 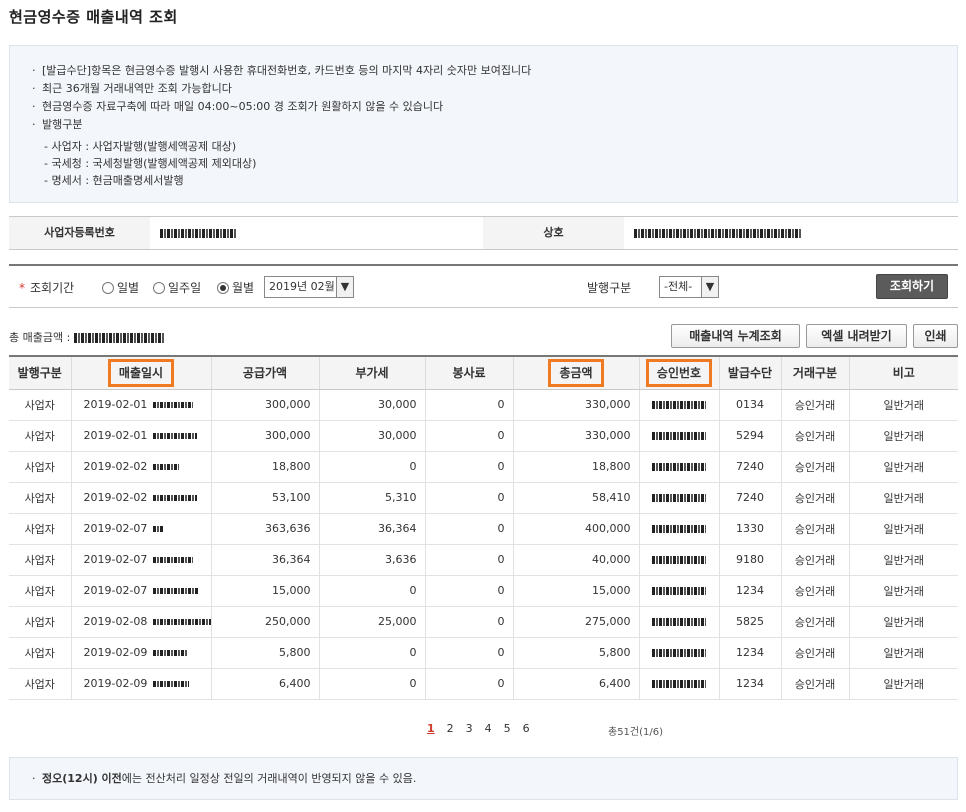 What do you see at coordinates (269, 778) in the screenshot?
I see `footer-text: 에는 전산처리 일정상 전일의 거래내역이 반영되지 않을 수 있음.` at bounding box center [269, 778].